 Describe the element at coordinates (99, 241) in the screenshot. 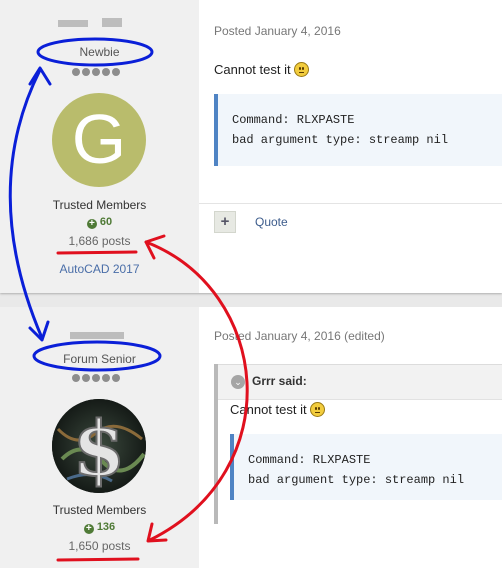

I see `post-count: 1,686 posts` at that location.